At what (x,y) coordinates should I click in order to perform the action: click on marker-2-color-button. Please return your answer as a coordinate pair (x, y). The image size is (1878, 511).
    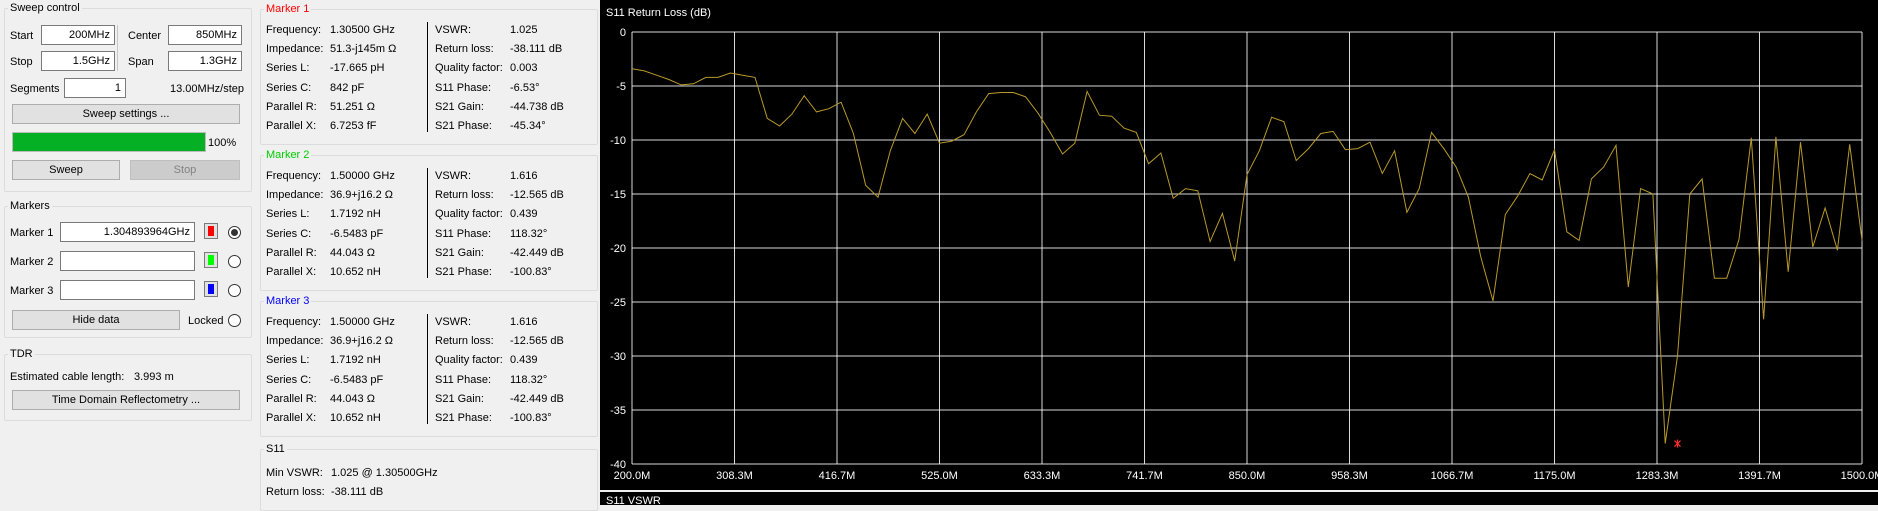
    Looking at the image, I should click on (211, 260).